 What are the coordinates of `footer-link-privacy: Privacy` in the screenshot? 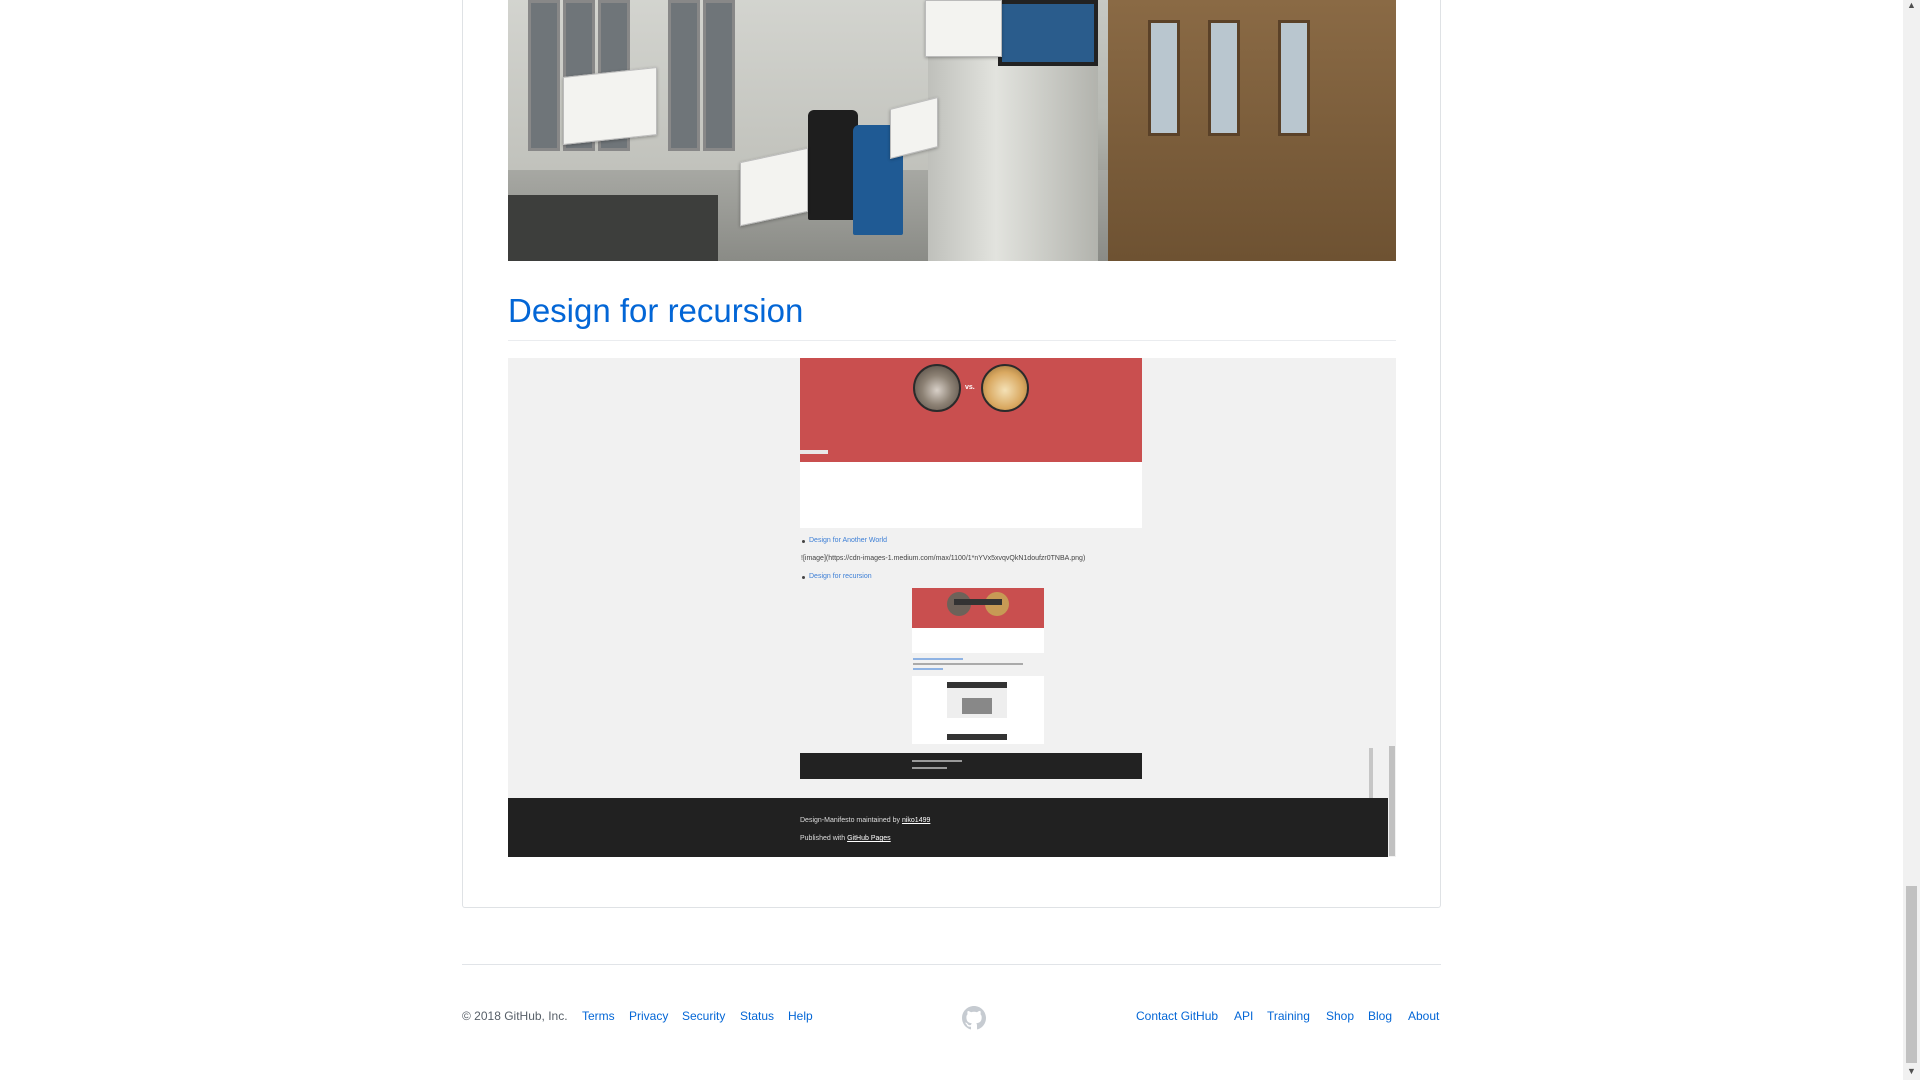 It's located at (648, 1016).